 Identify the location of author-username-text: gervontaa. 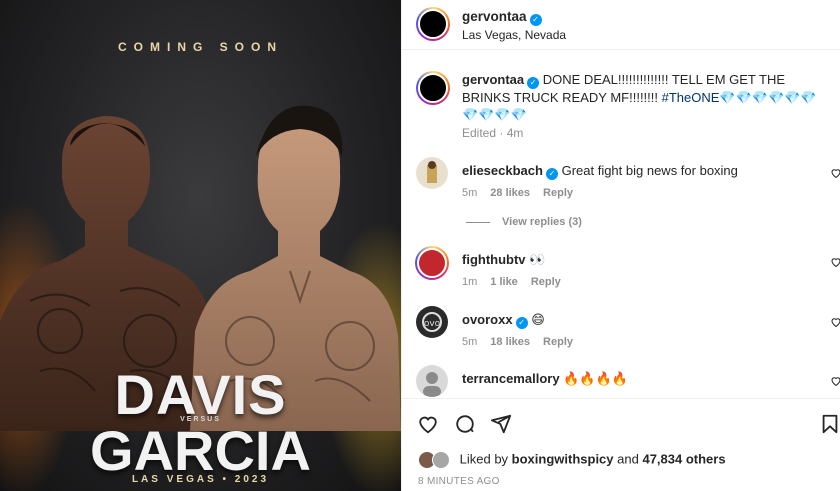
(494, 16).